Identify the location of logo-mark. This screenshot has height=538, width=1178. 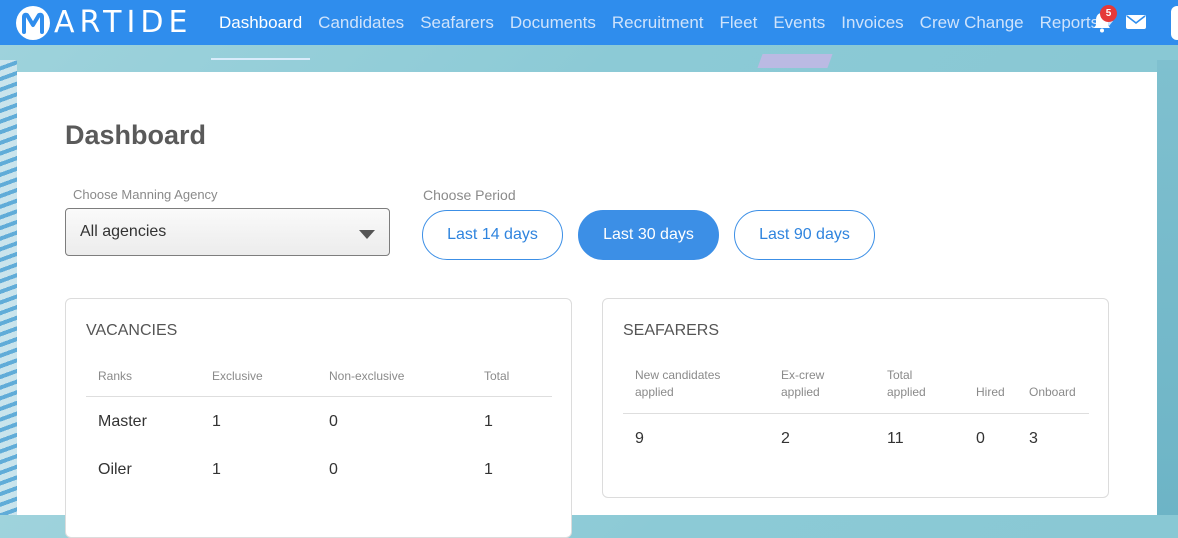
(33, 22).